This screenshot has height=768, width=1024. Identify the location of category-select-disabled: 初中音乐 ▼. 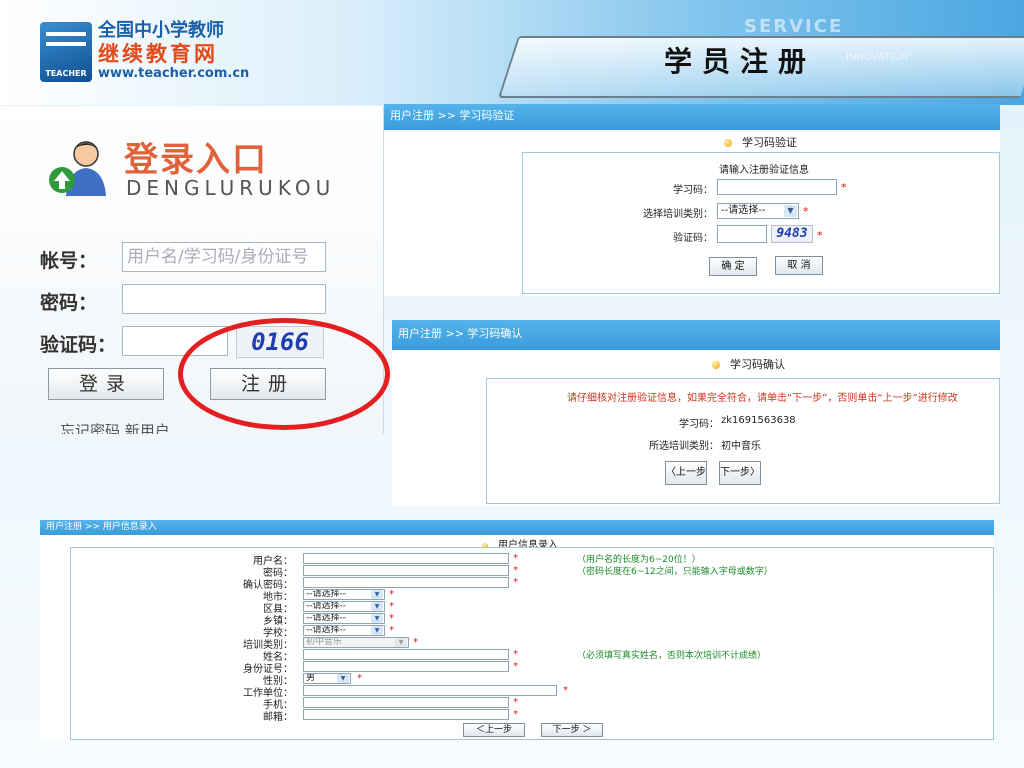
(356, 642).